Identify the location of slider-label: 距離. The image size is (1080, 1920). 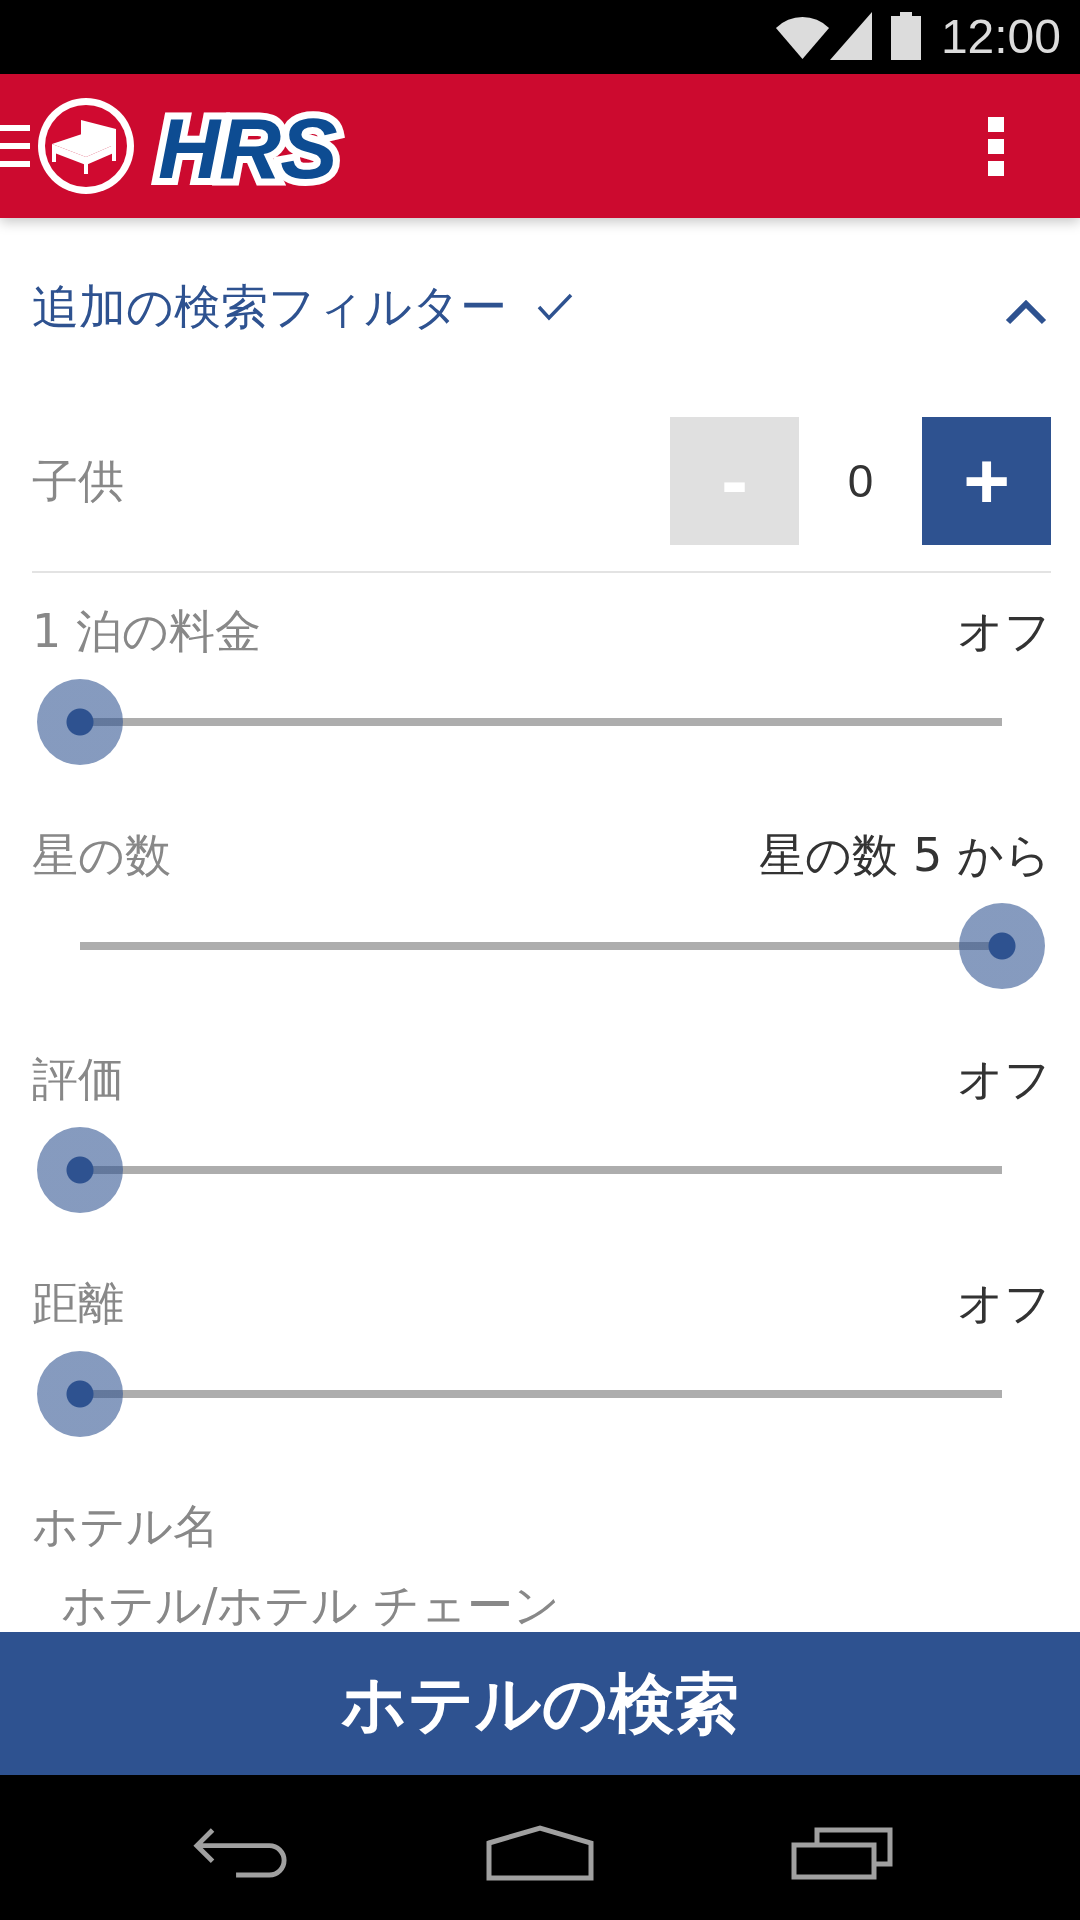
(78, 1303).